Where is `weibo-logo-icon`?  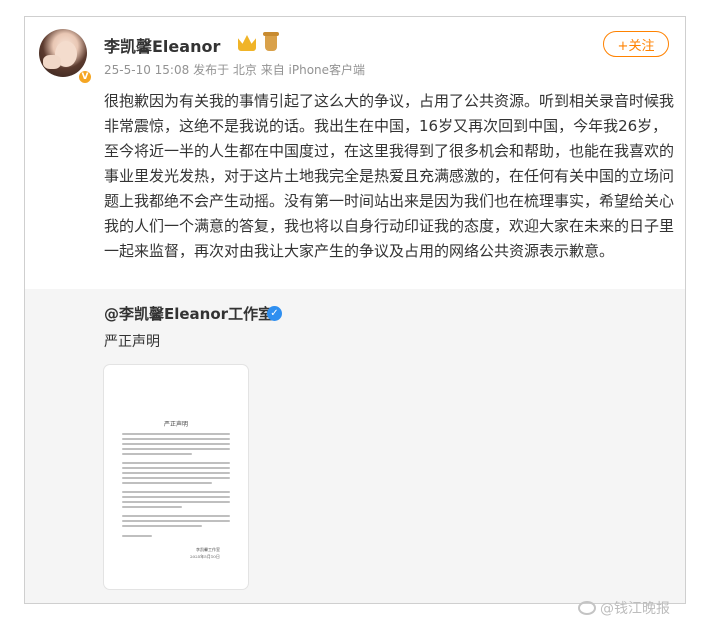 weibo-logo-icon is located at coordinates (587, 608).